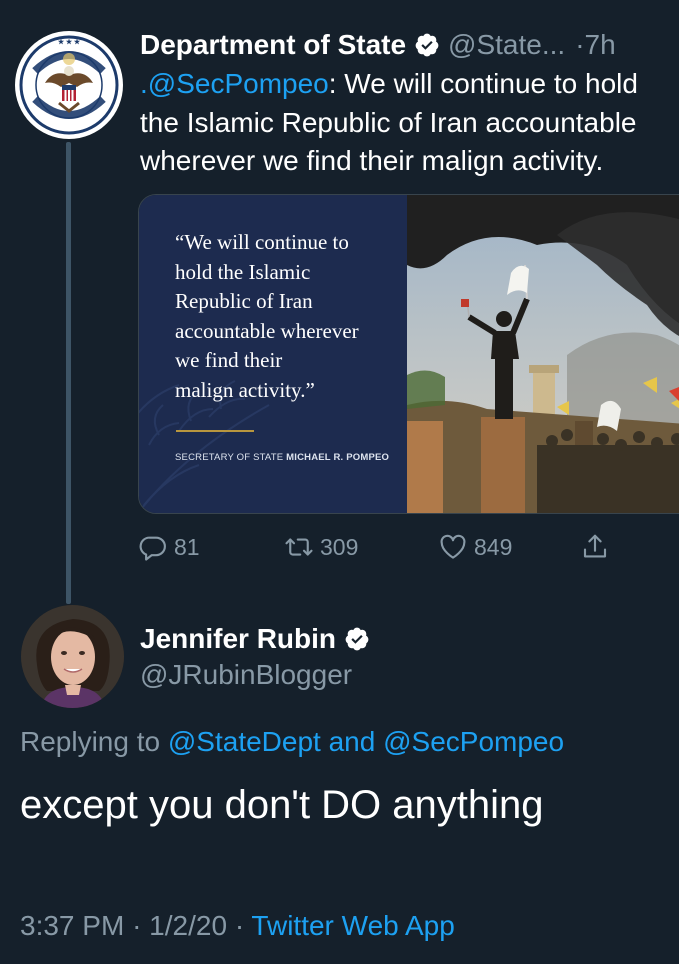 The image size is (679, 964). I want to click on like-icon, so click(453, 546).